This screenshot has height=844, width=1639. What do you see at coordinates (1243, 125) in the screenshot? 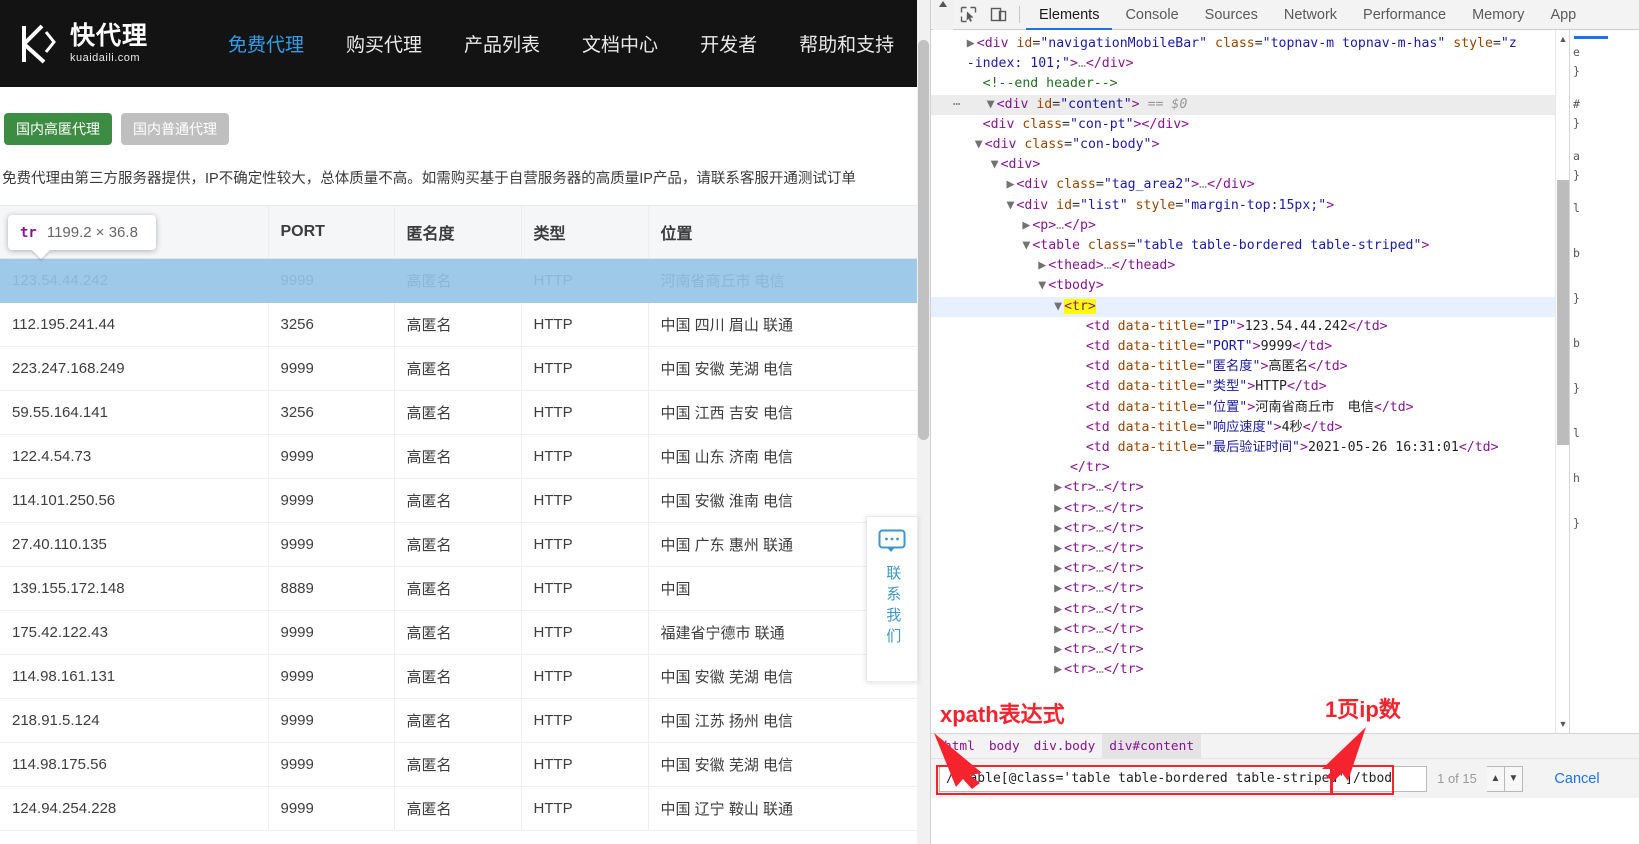
I see `dom-tree-line: <div class="con-pt"></div>` at bounding box center [1243, 125].